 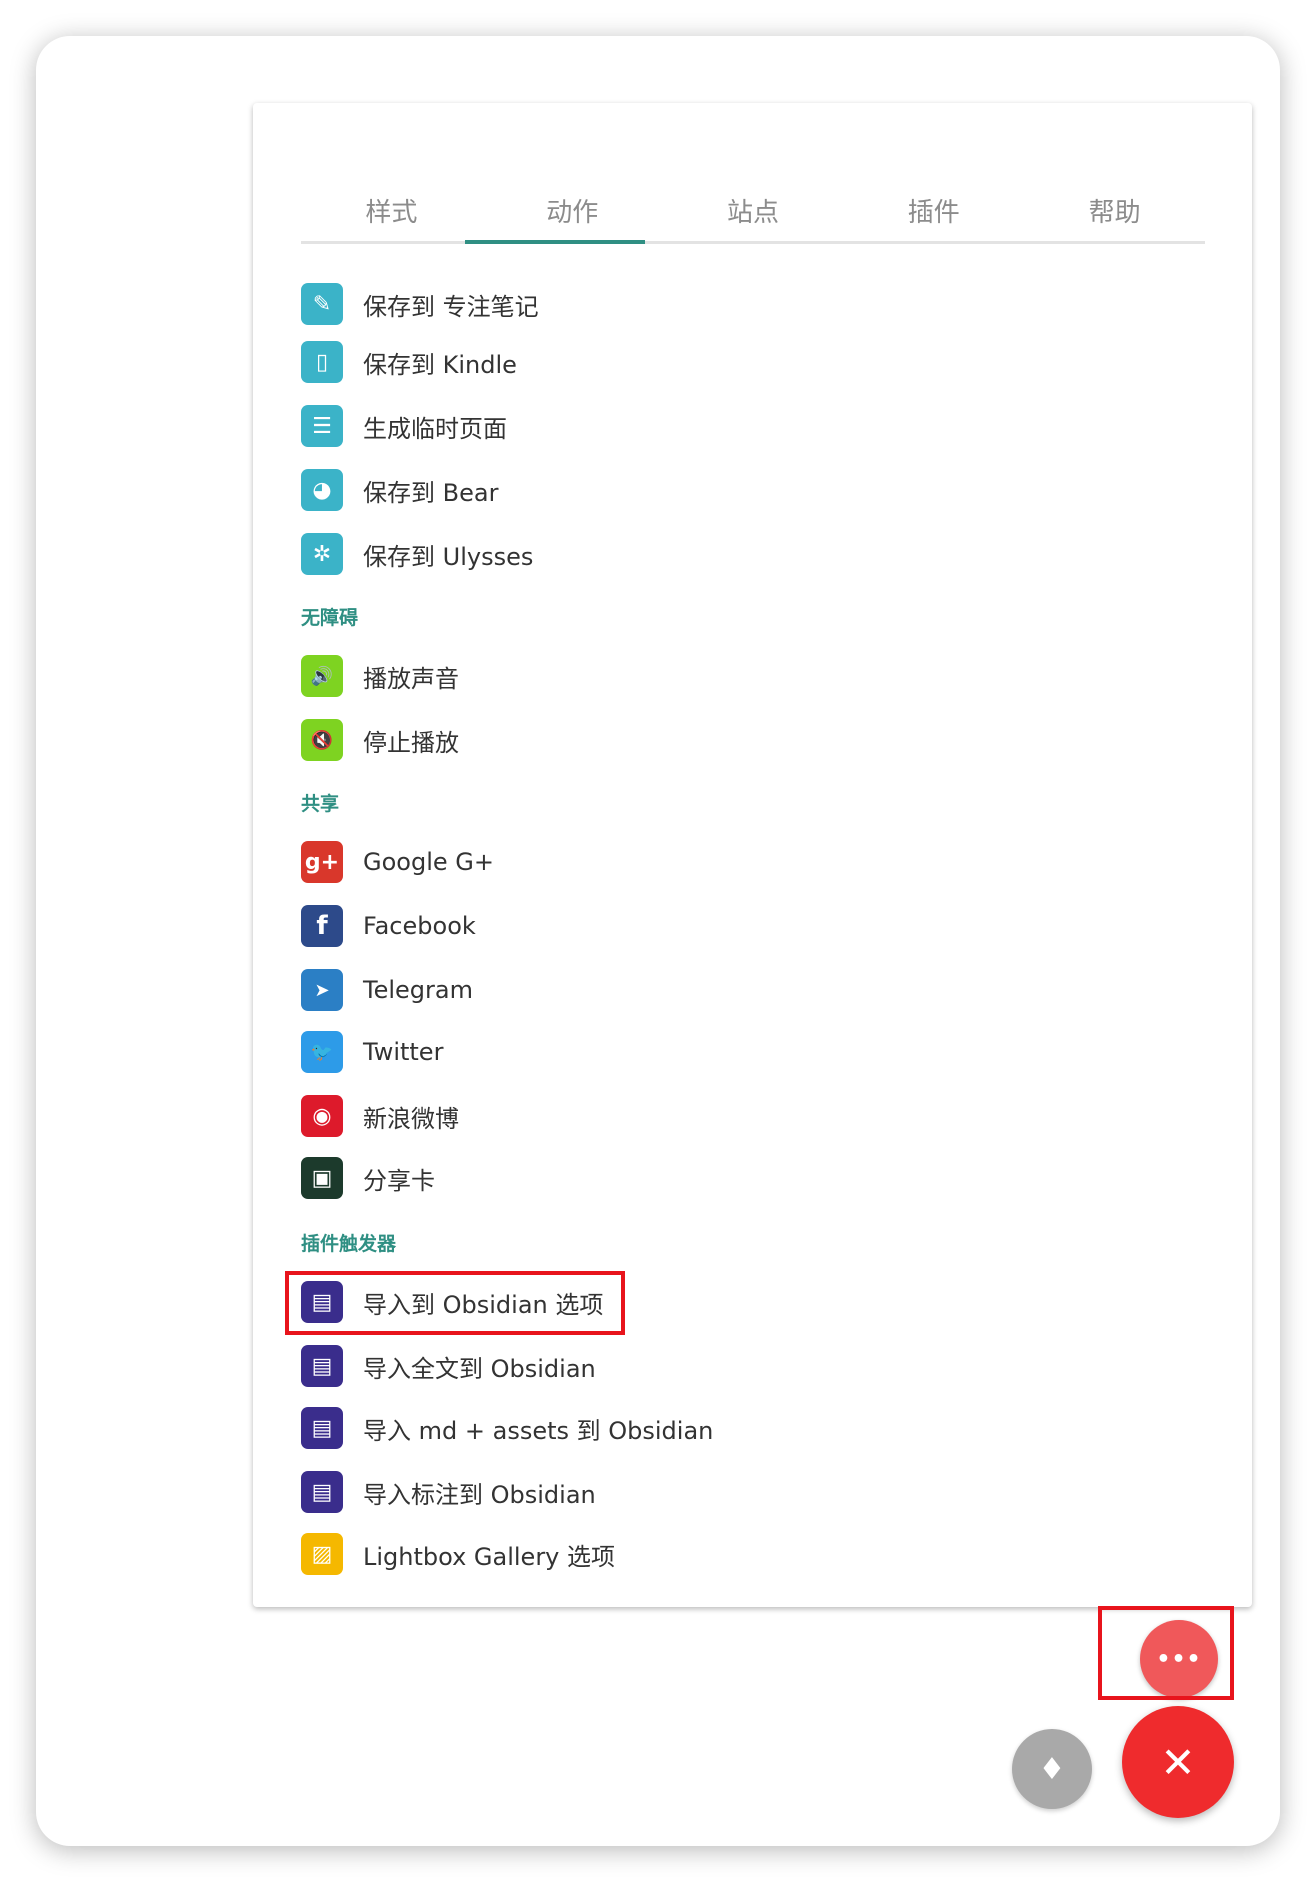 What do you see at coordinates (1114, 215) in the screenshot?
I see `tab-help: 帮助` at bounding box center [1114, 215].